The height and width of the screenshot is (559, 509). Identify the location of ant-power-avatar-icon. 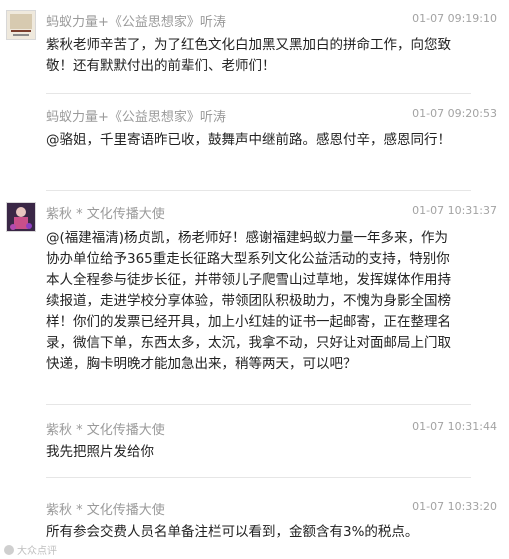
(21, 25).